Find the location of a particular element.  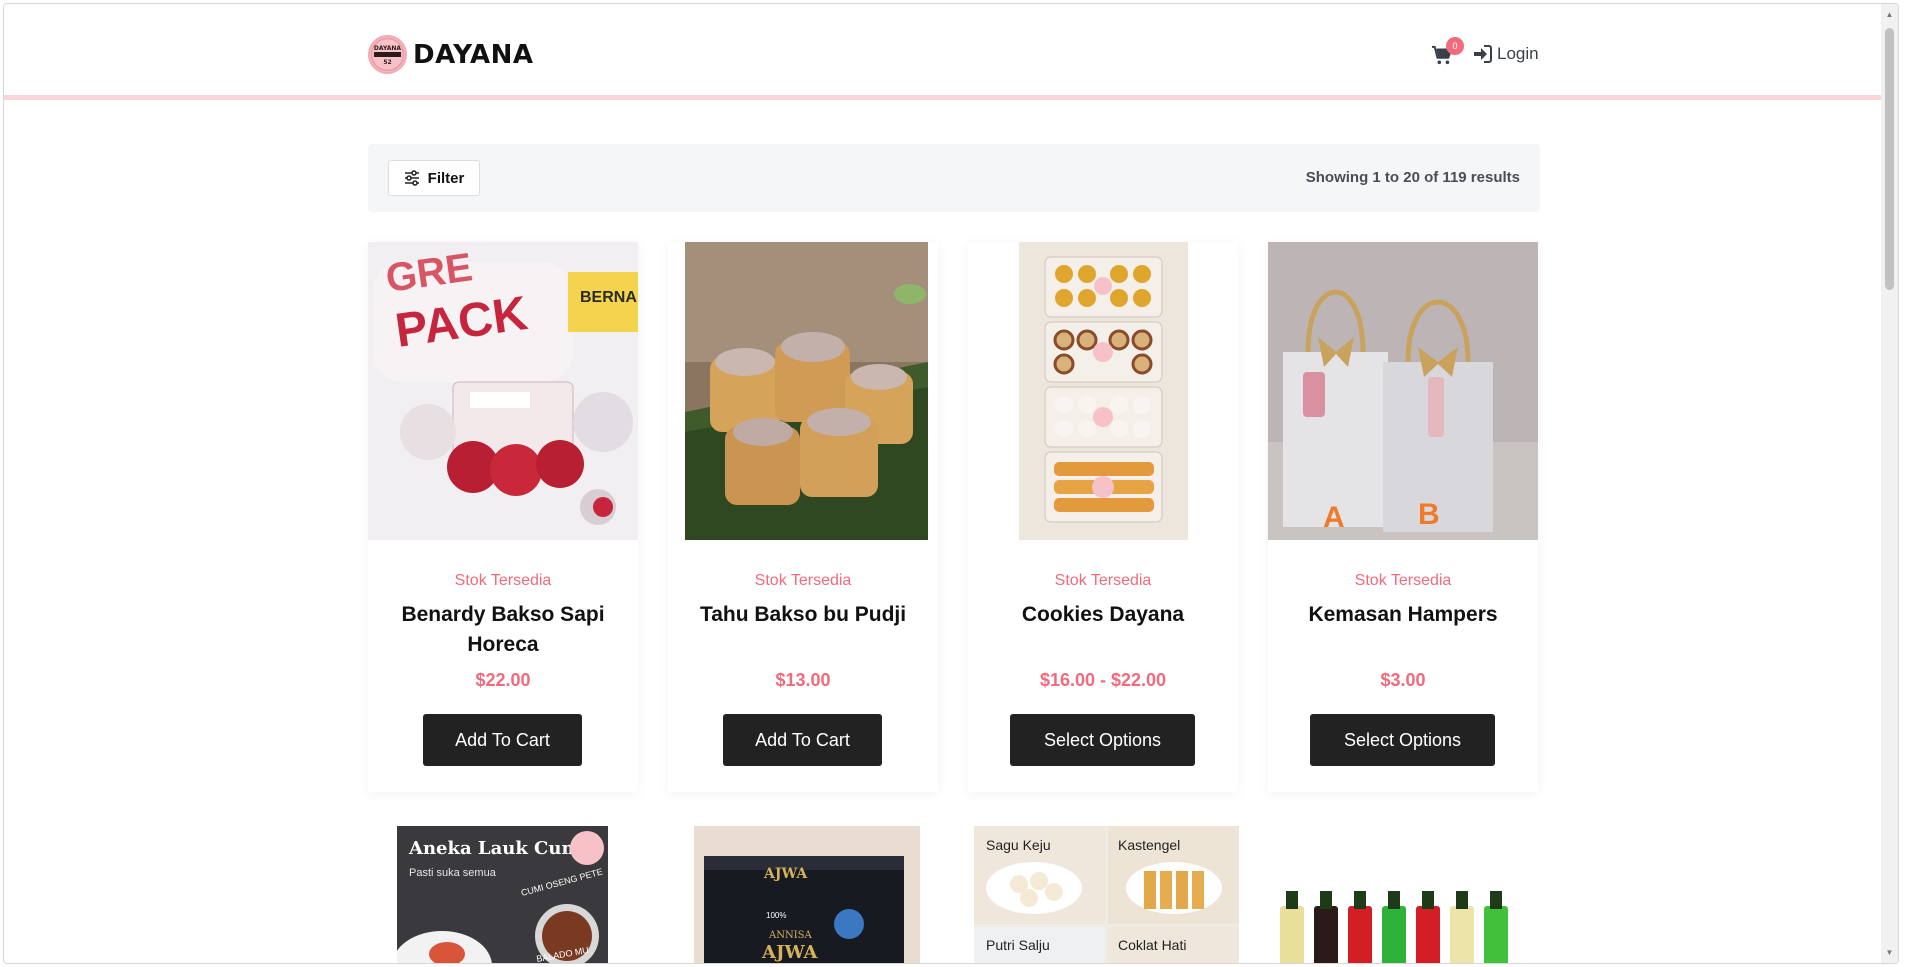

product-image: PACK GRE BERNA is located at coordinates (503, 391).